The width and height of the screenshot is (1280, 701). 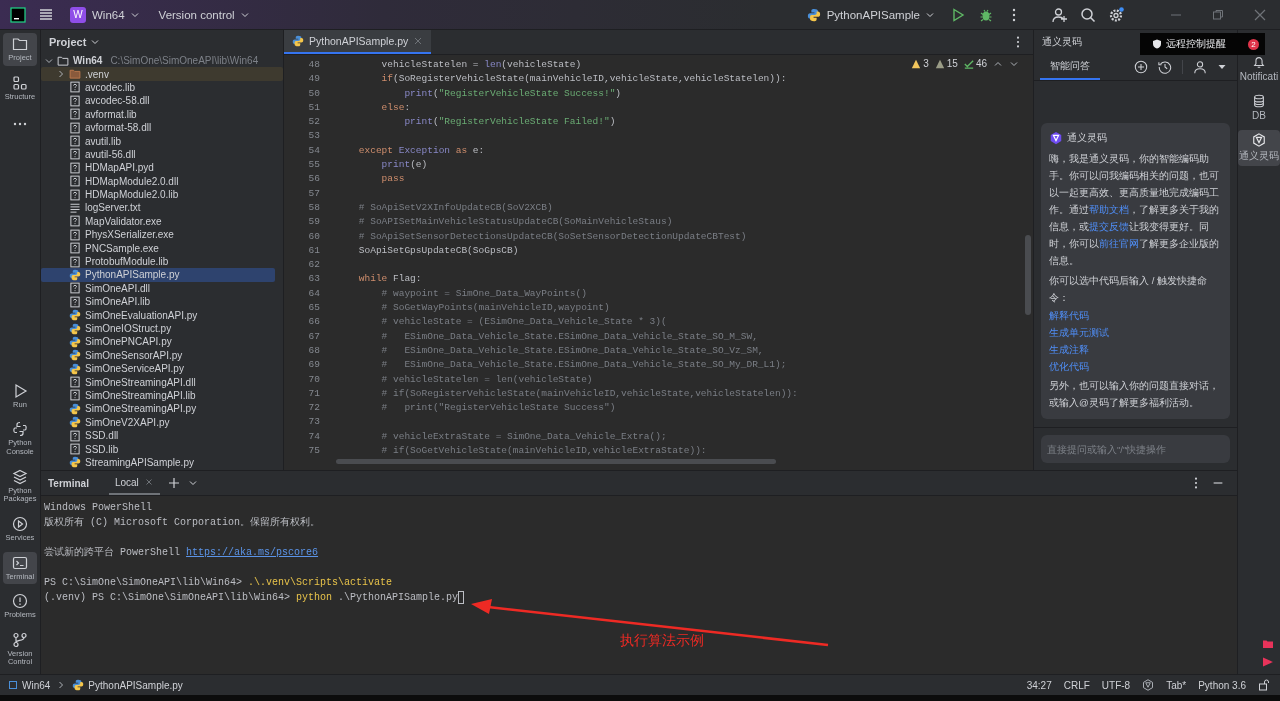 What do you see at coordinates (314, 165) in the screenshot?
I see `line-number: 55` at bounding box center [314, 165].